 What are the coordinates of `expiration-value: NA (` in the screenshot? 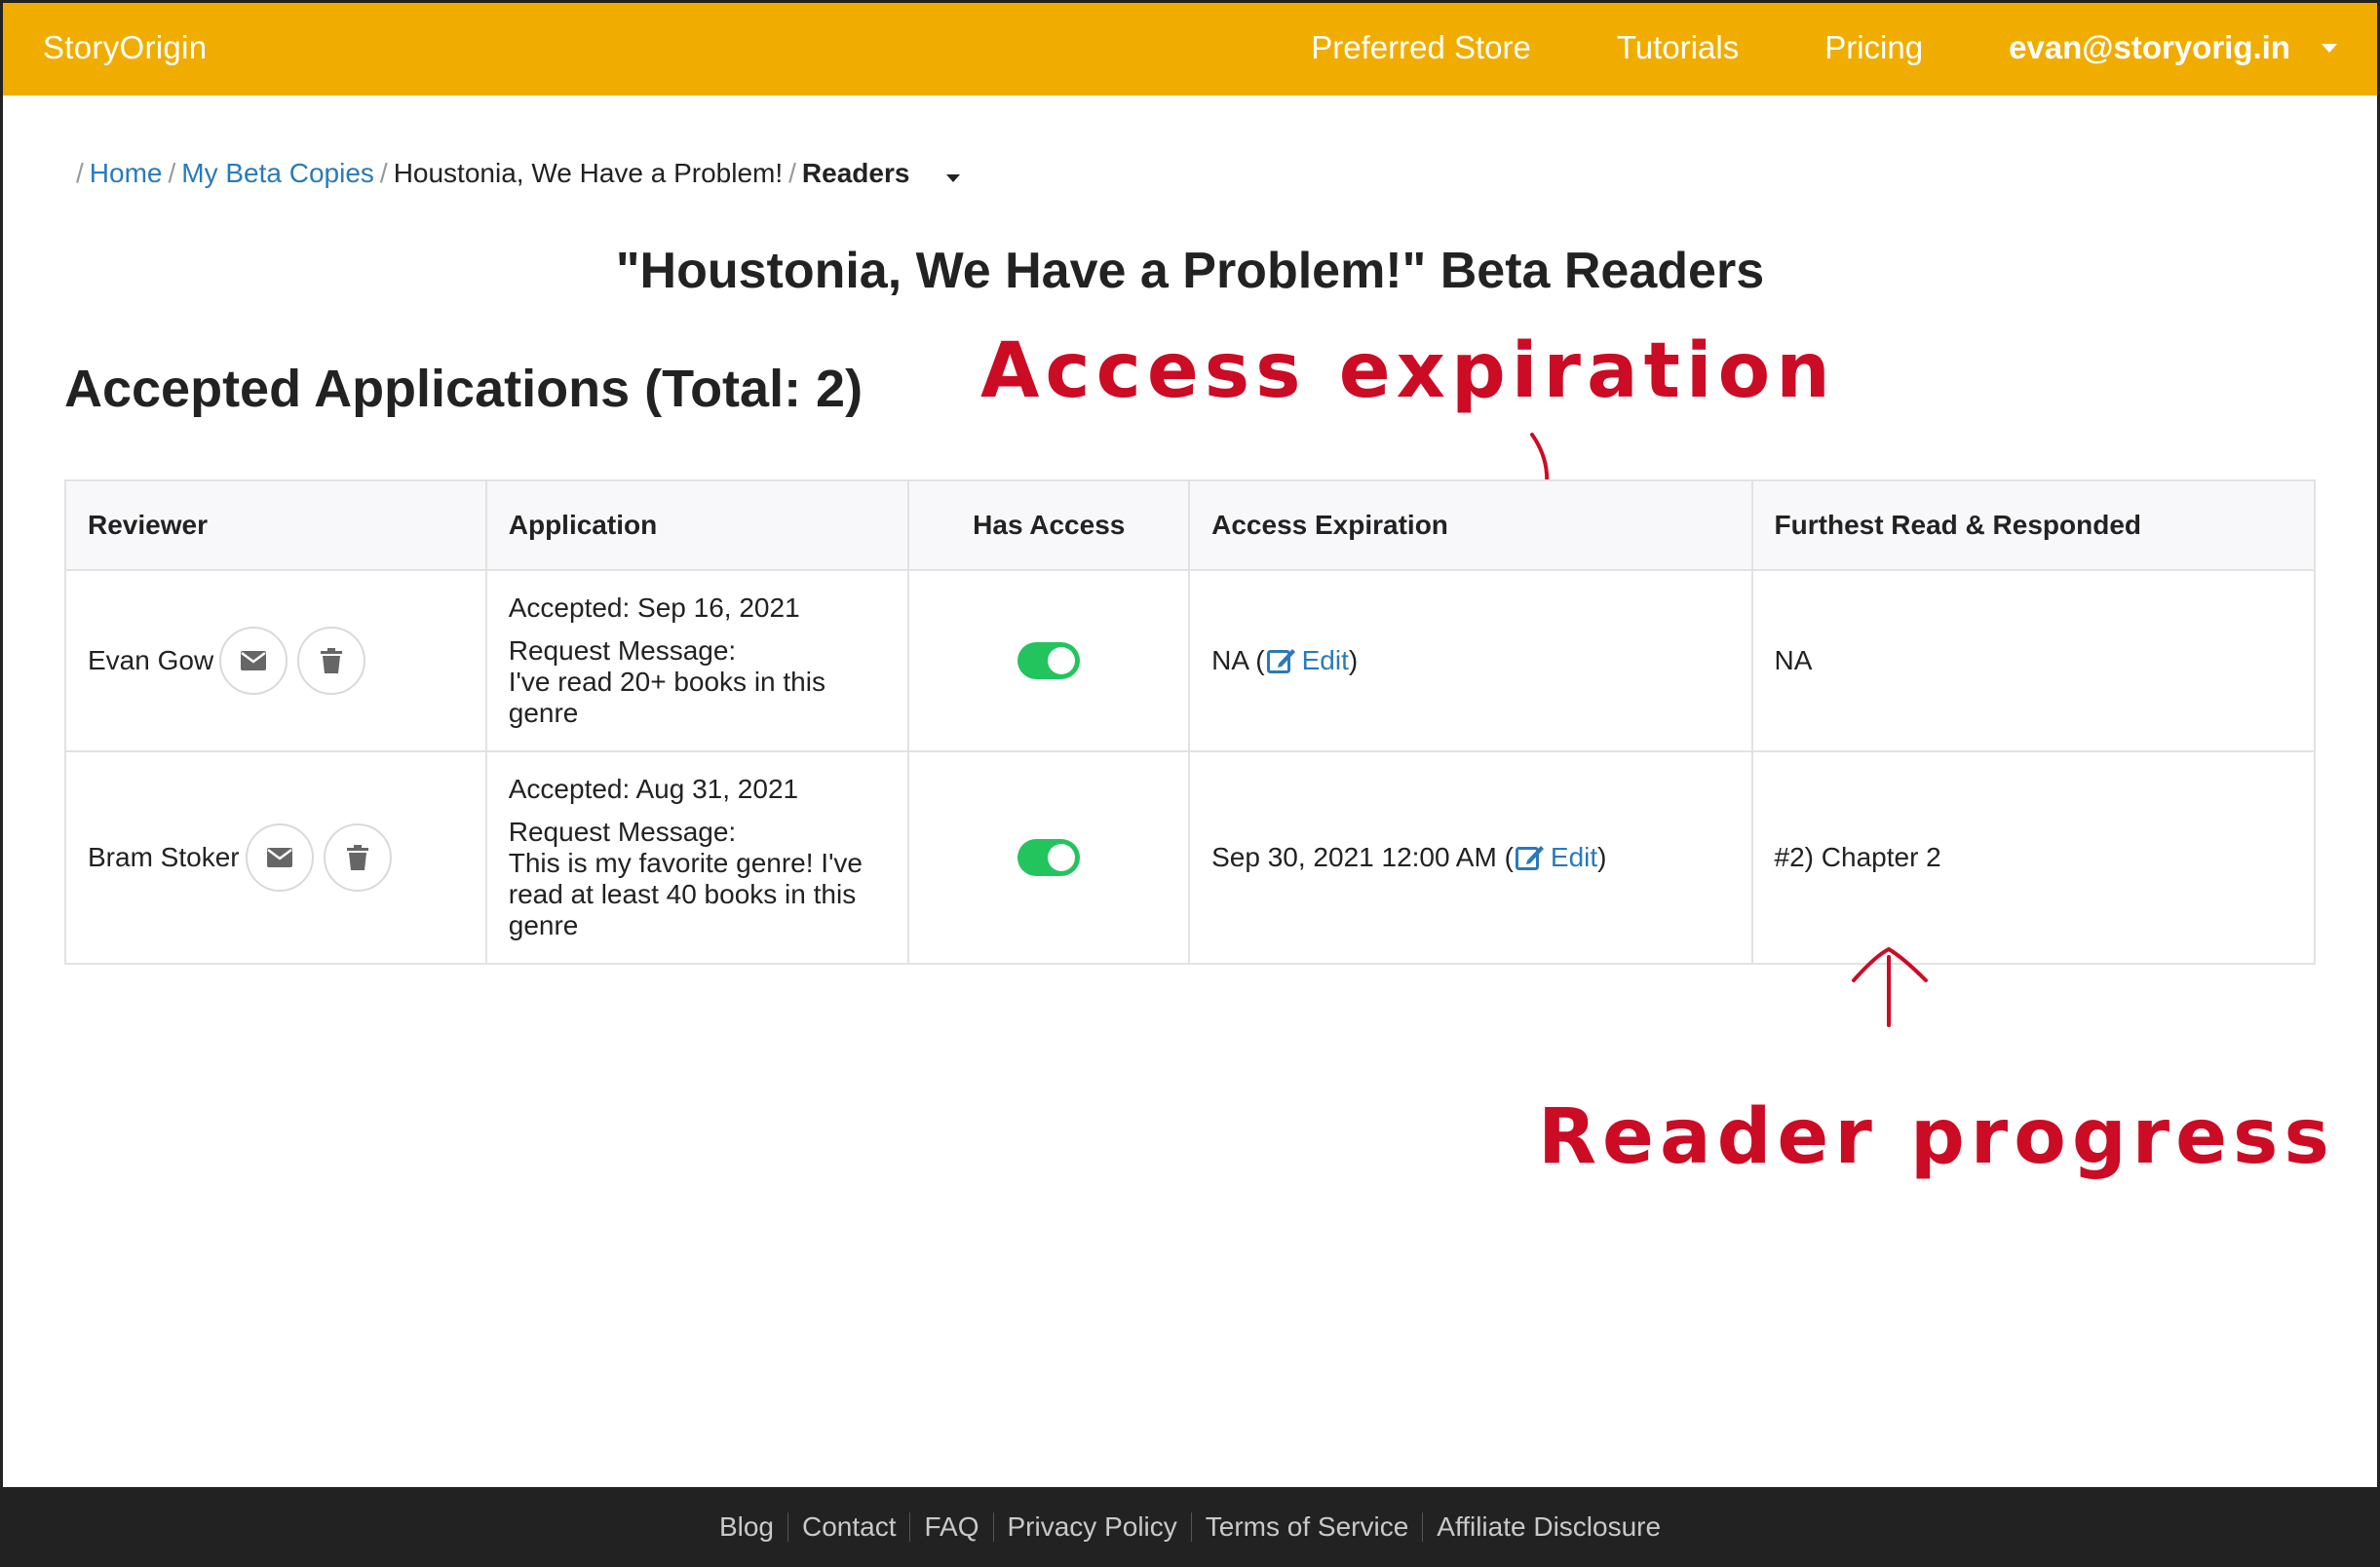 It's located at (1238, 660).